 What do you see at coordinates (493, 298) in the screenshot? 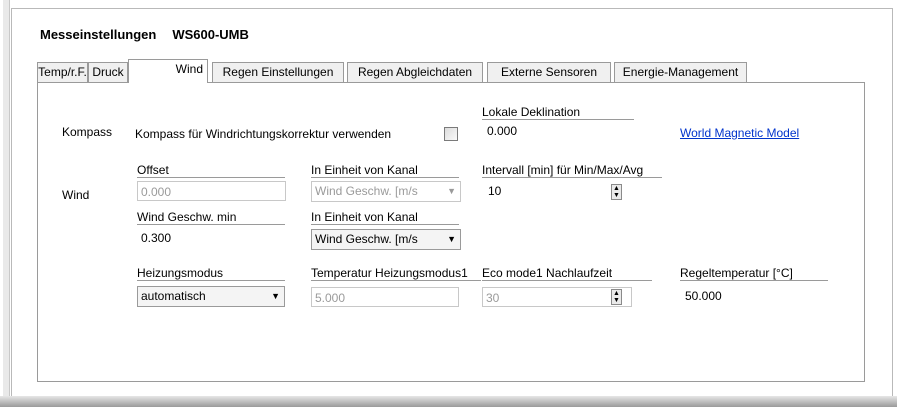
I see `eco-mode-value: 30` at bounding box center [493, 298].